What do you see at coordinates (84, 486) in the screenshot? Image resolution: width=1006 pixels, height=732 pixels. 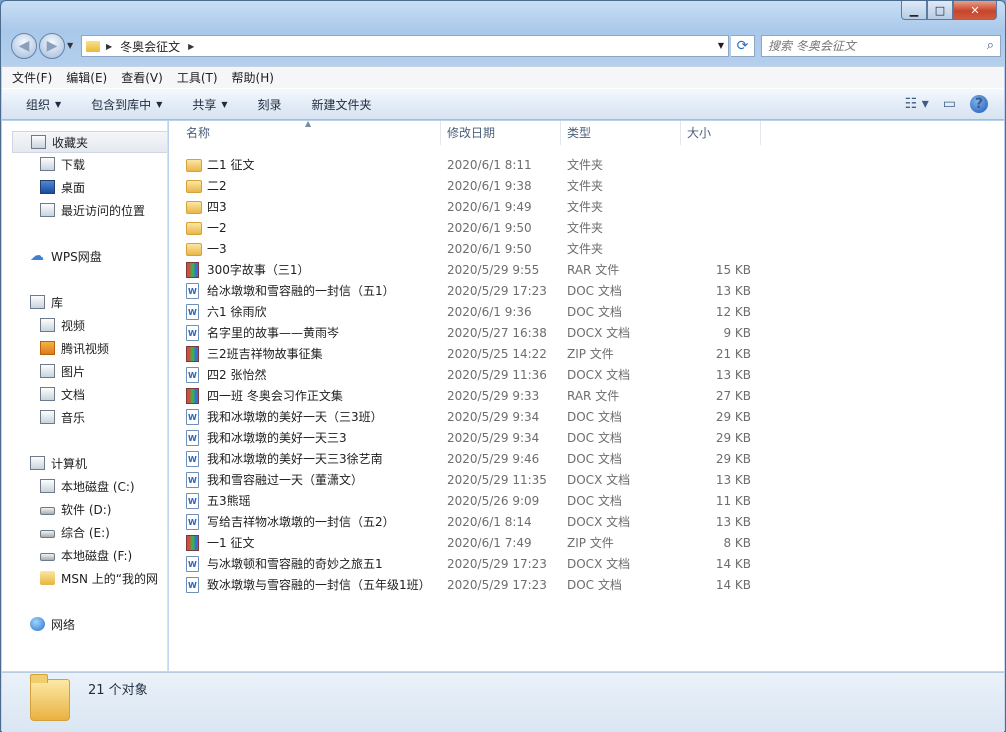 I see `nav-drive-c: 本地磁盘 (C:)` at bounding box center [84, 486].